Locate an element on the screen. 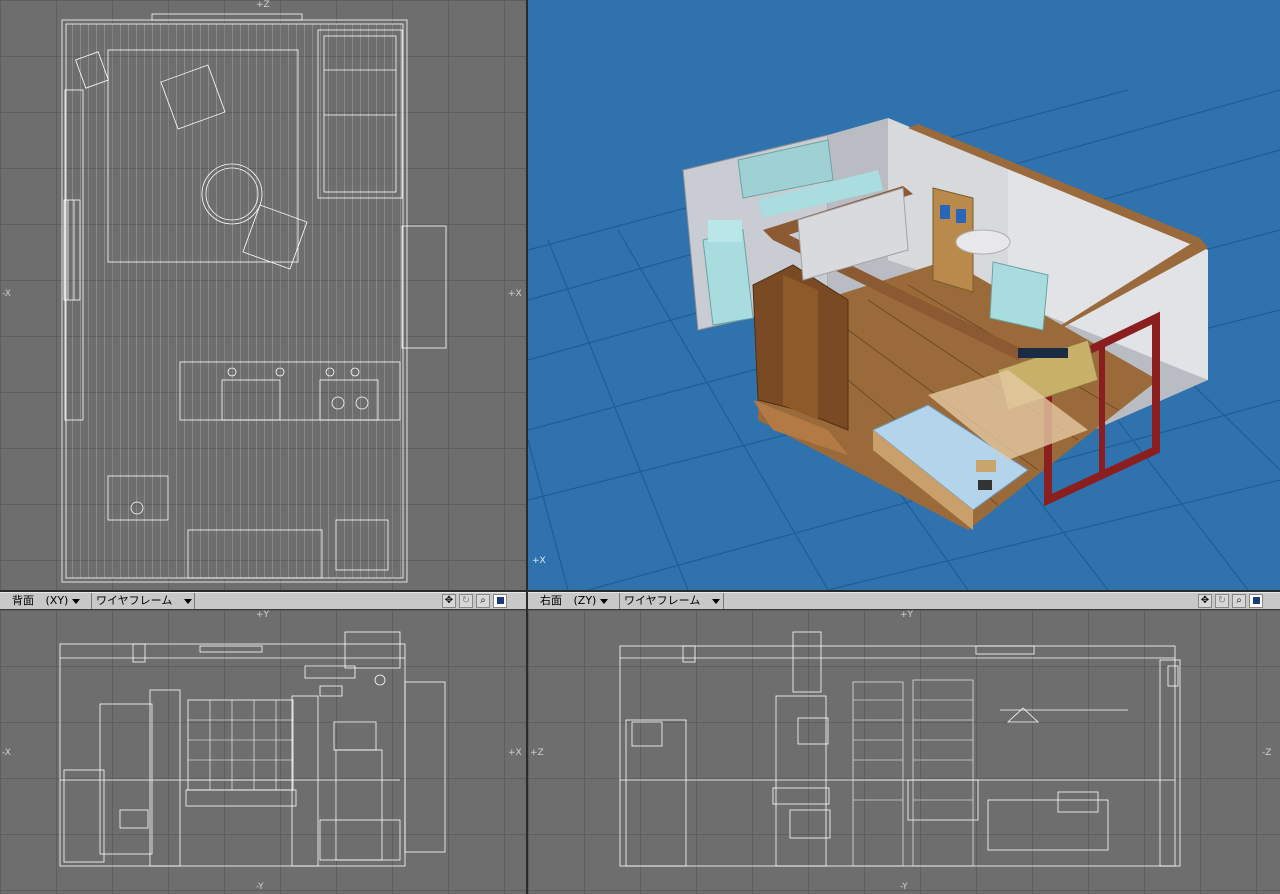 This screenshot has width=1280, height=894. right-wireframe is located at coordinates (900, 749).